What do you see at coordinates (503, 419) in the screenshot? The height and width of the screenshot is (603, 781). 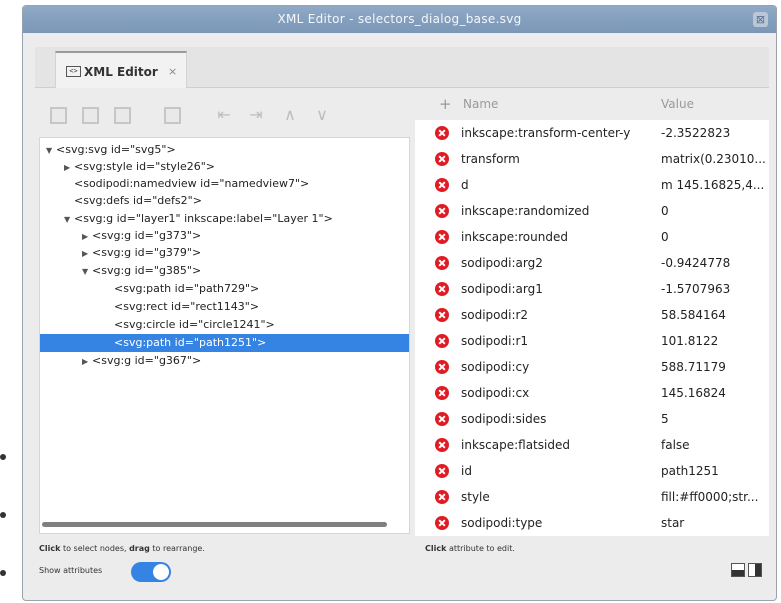 I see `attribute-name: sodipodi:sides` at bounding box center [503, 419].